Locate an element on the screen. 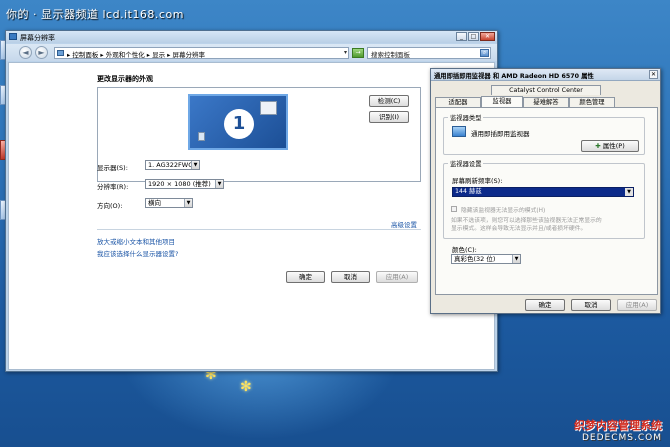 The image size is (670, 447). tab-troubleshoot: 疑难解答 is located at coordinates (546, 102).